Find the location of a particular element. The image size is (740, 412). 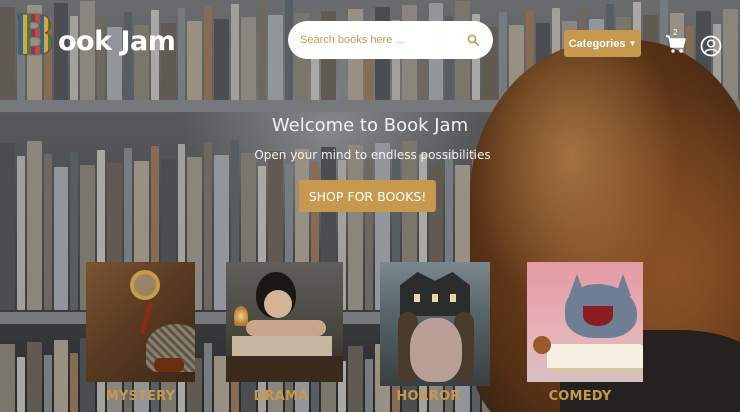

category-label: DRAMA is located at coordinates (281, 396).